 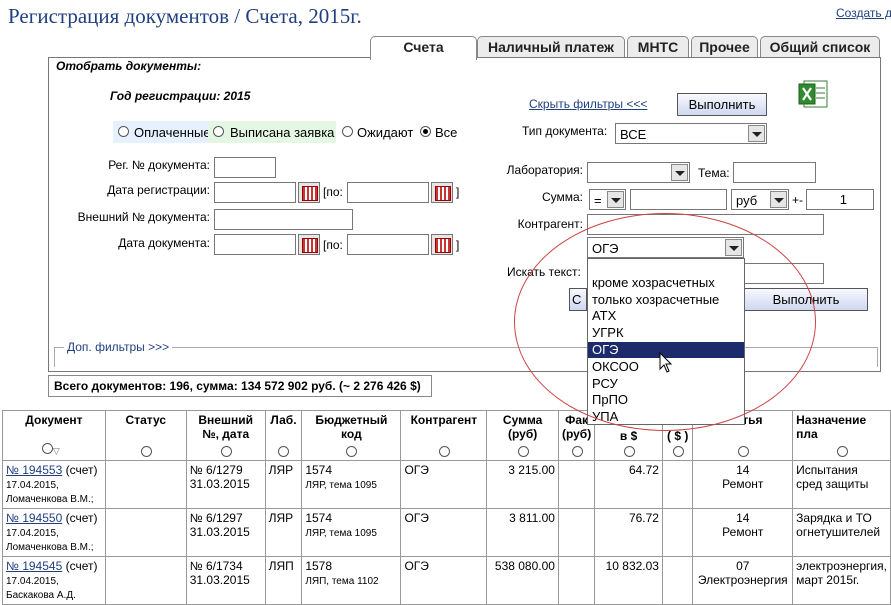 What do you see at coordinates (841, 435) in the screenshot?
I see `col-purpose: Назначение пла` at bounding box center [841, 435].